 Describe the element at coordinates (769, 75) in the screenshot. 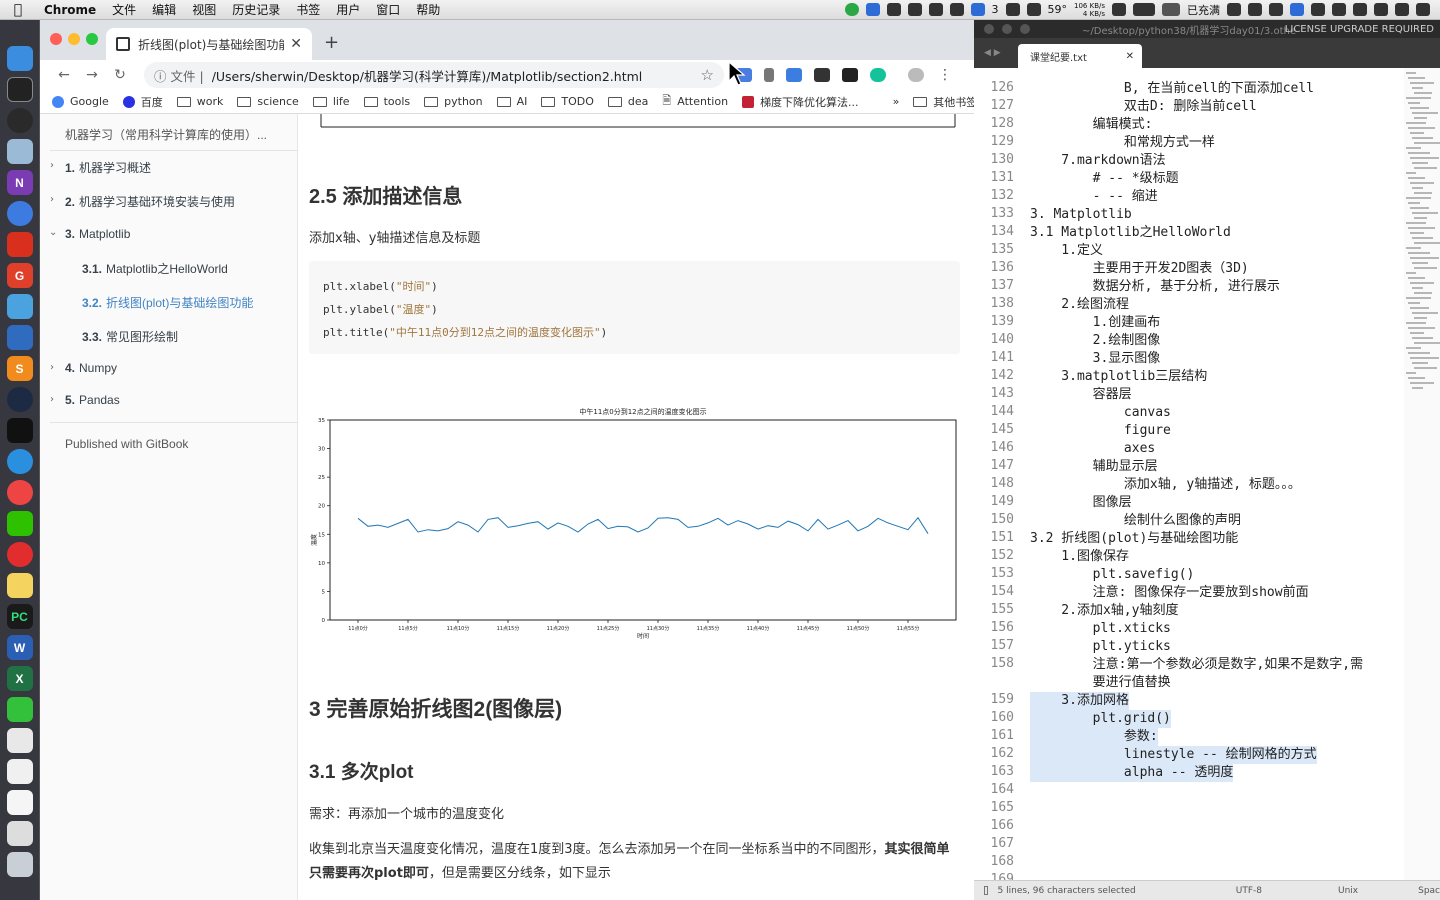

I see `extension-bookmark-icon` at that location.